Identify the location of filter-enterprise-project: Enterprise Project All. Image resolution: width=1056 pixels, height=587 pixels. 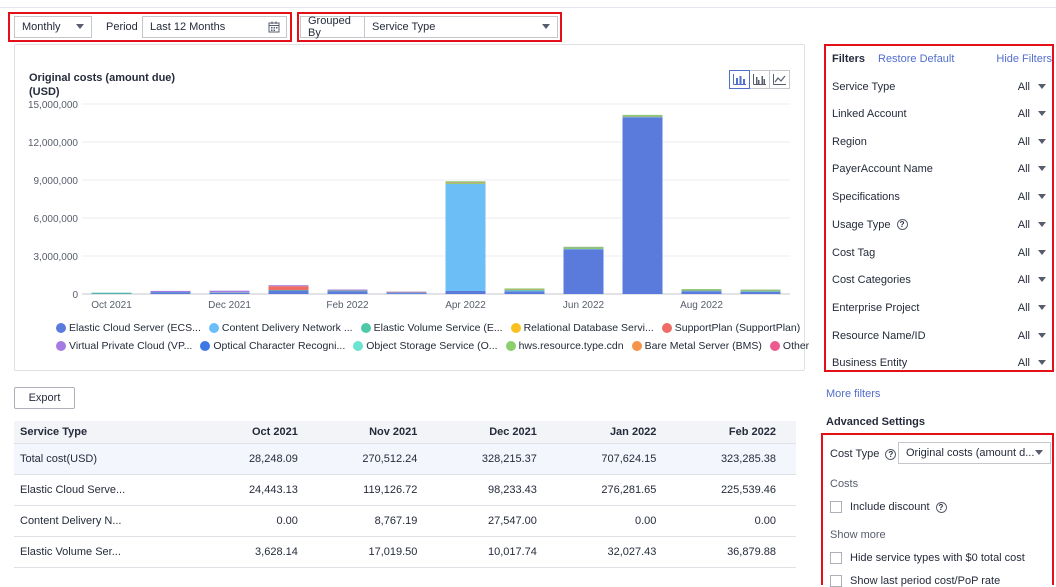
(939, 307).